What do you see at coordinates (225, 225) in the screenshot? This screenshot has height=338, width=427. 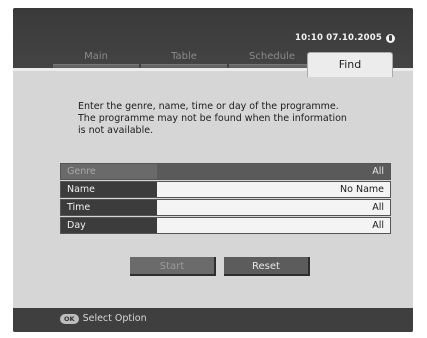 I see `day-option-row: Day All` at bounding box center [225, 225].